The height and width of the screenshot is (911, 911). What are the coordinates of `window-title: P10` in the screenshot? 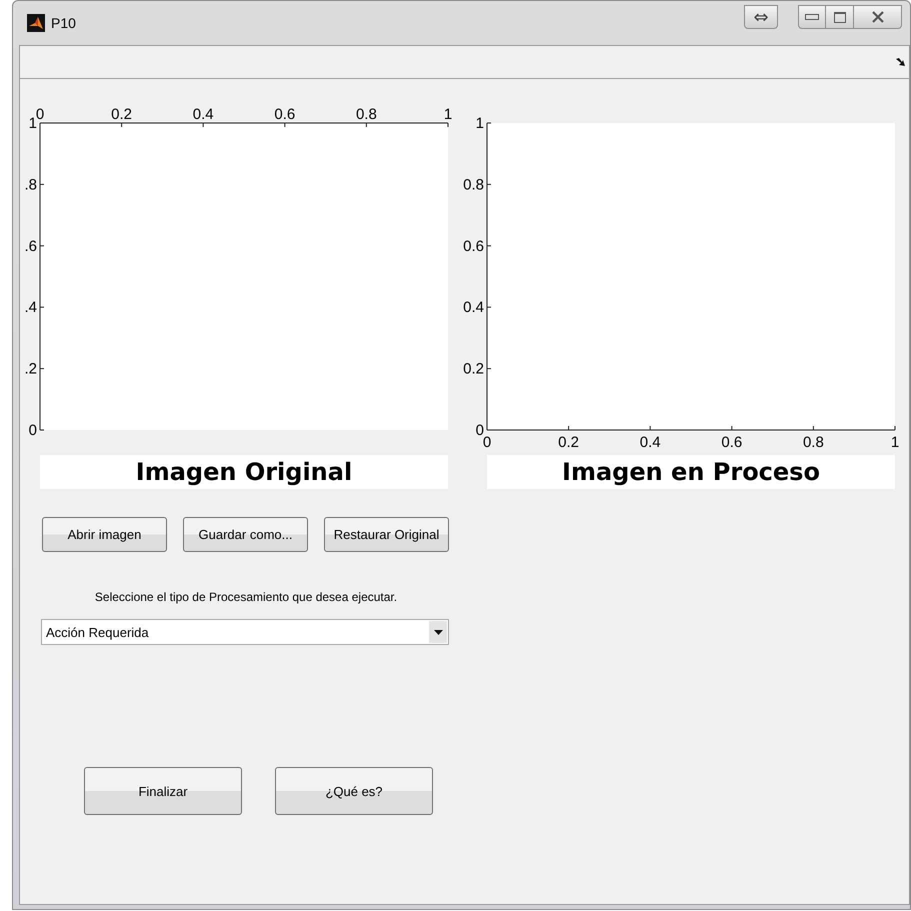 It's located at (63, 23).